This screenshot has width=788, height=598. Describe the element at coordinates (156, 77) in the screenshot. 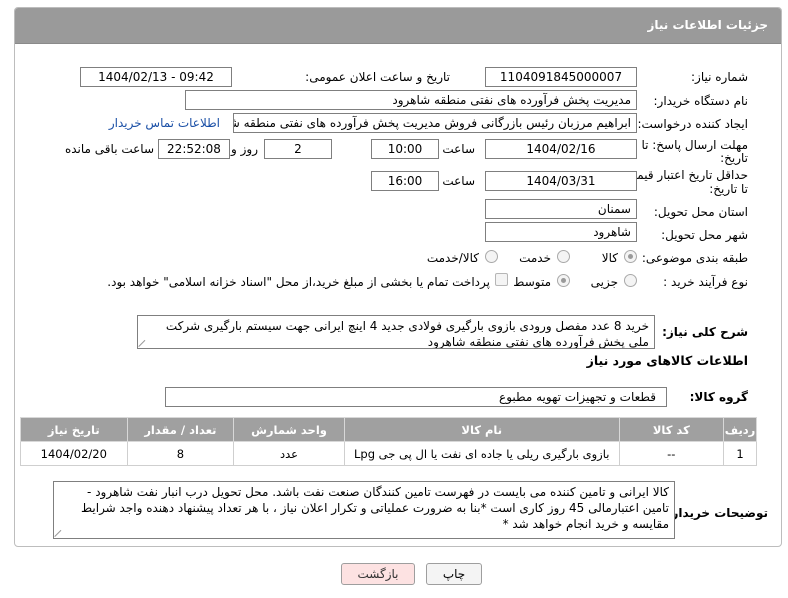

I see `announce-datetime-field: 1404/02/13 - 09:42` at that location.